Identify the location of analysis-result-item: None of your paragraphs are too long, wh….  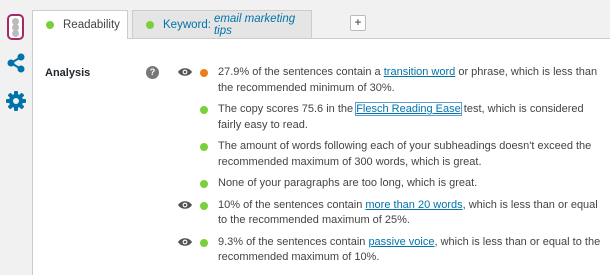
(390, 184).